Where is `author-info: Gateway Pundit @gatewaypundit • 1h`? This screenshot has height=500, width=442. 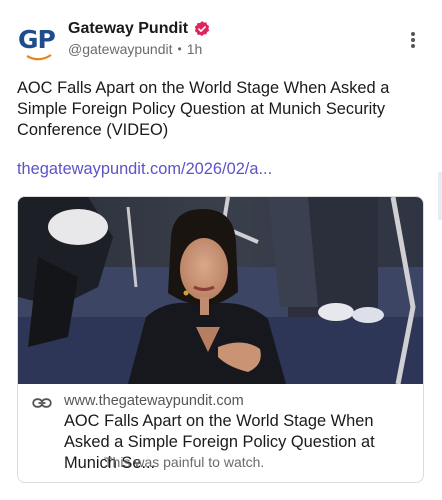
author-info: Gateway Pundit @gatewaypundit • 1h is located at coordinates (139, 38).